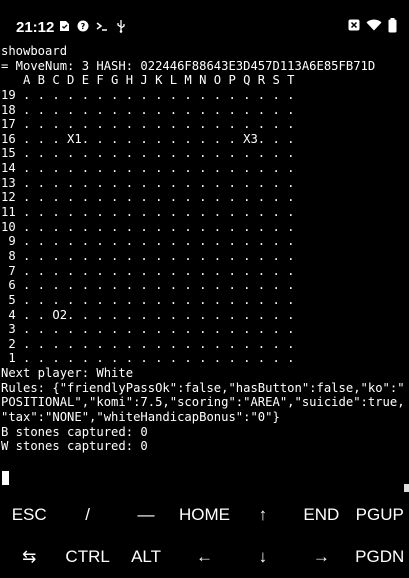 The height and width of the screenshot is (578, 409). Describe the element at coordinates (148, 255) in the screenshot. I see `board-row: 8 . . . . . . . . . . . . . . . . . . .` at that location.